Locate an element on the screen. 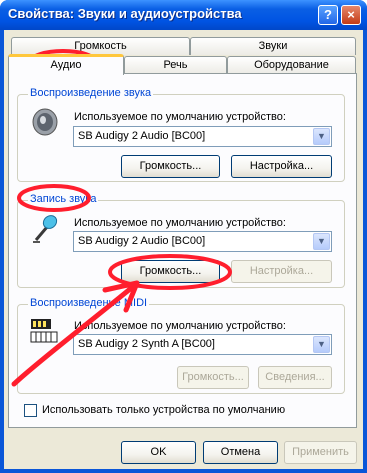 This screenshot has width=367, height=473. cancel-button: Отмена is located at coordinates (240, 452).